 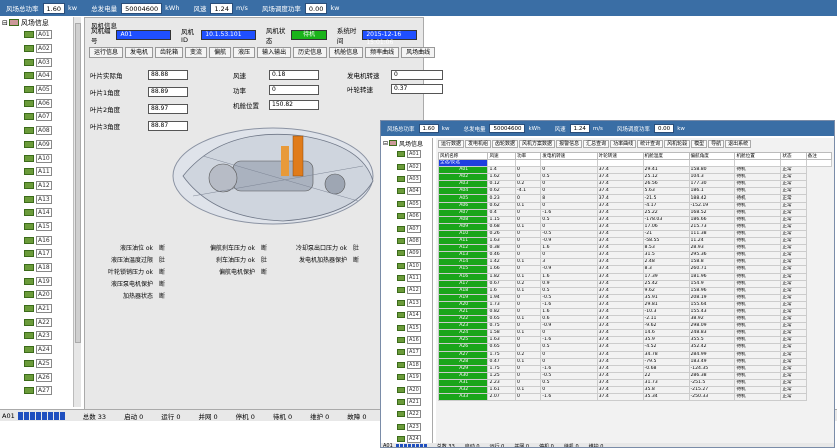 What do you see at coordinates (569, 144) in the screenshot?
I see `secondary-tab-4: 报警信息` at bounding box center [569, 144].